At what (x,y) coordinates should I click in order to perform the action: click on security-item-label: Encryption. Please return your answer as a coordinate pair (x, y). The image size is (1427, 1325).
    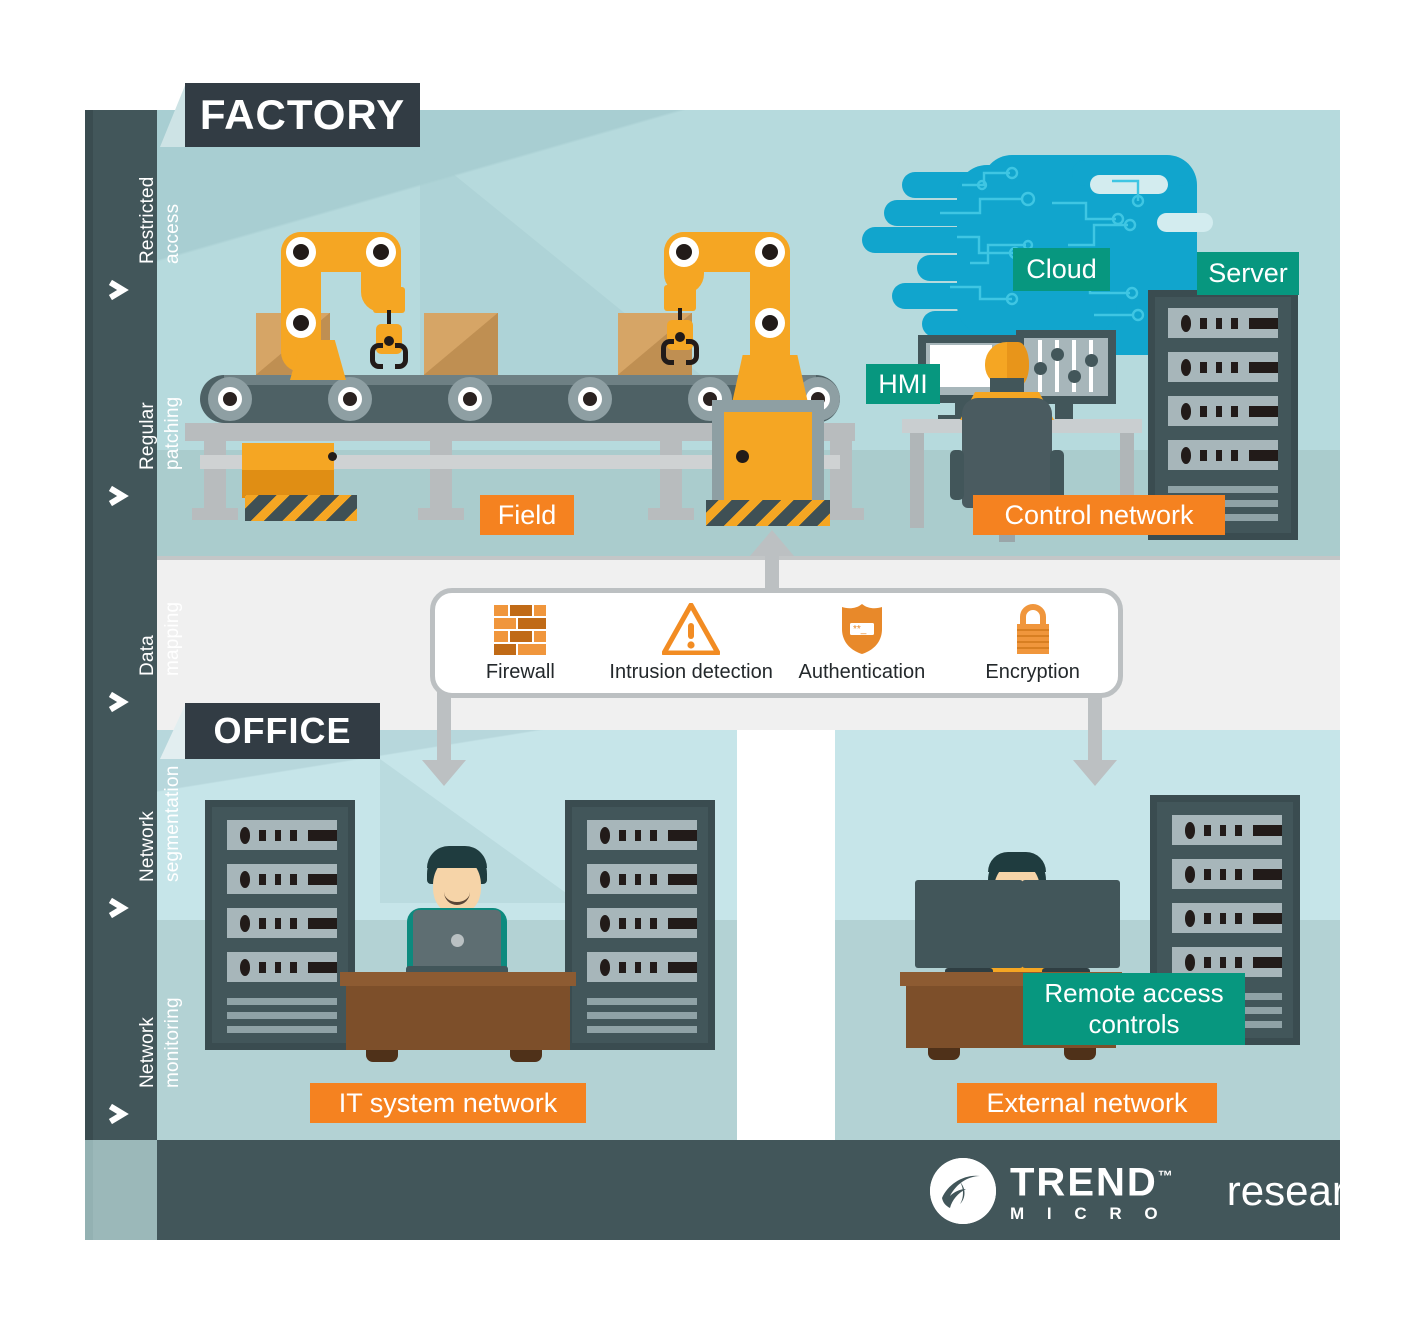
    Looking at the image, I should click on (1032, 671).